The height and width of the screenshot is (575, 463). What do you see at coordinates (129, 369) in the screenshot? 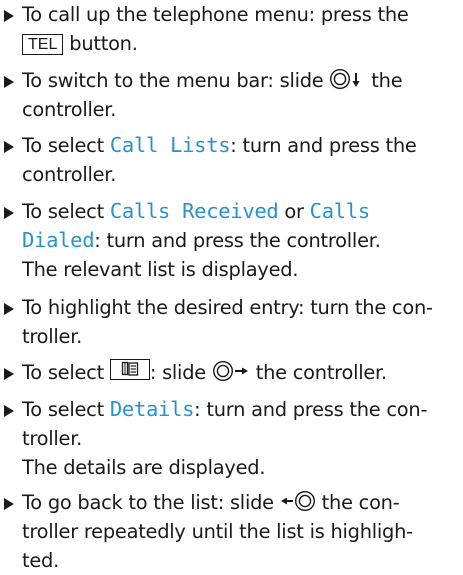
I see `phonebook-icon` at bounding box center [129, 369].